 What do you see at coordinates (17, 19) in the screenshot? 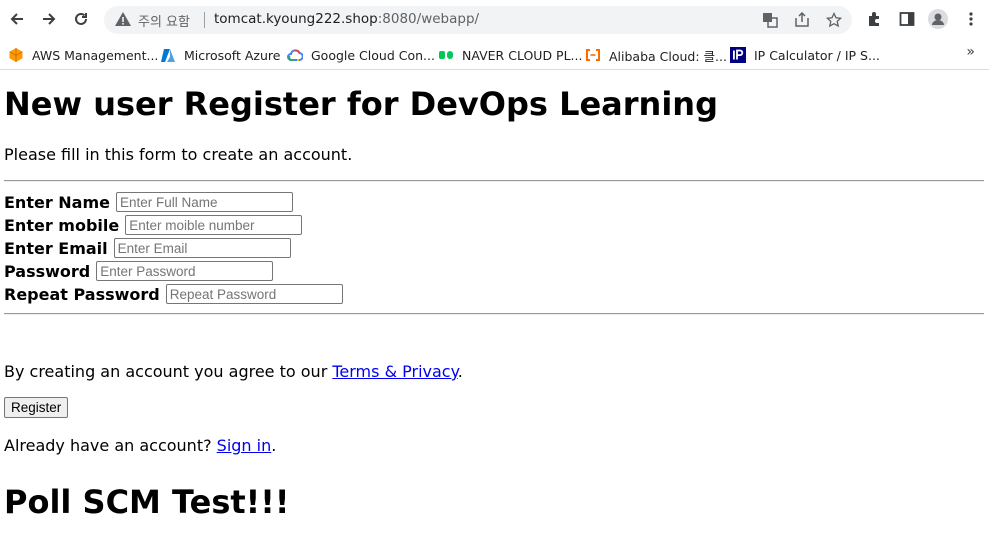
I see `back-arrow-icon` at bounding box center [17, 19].